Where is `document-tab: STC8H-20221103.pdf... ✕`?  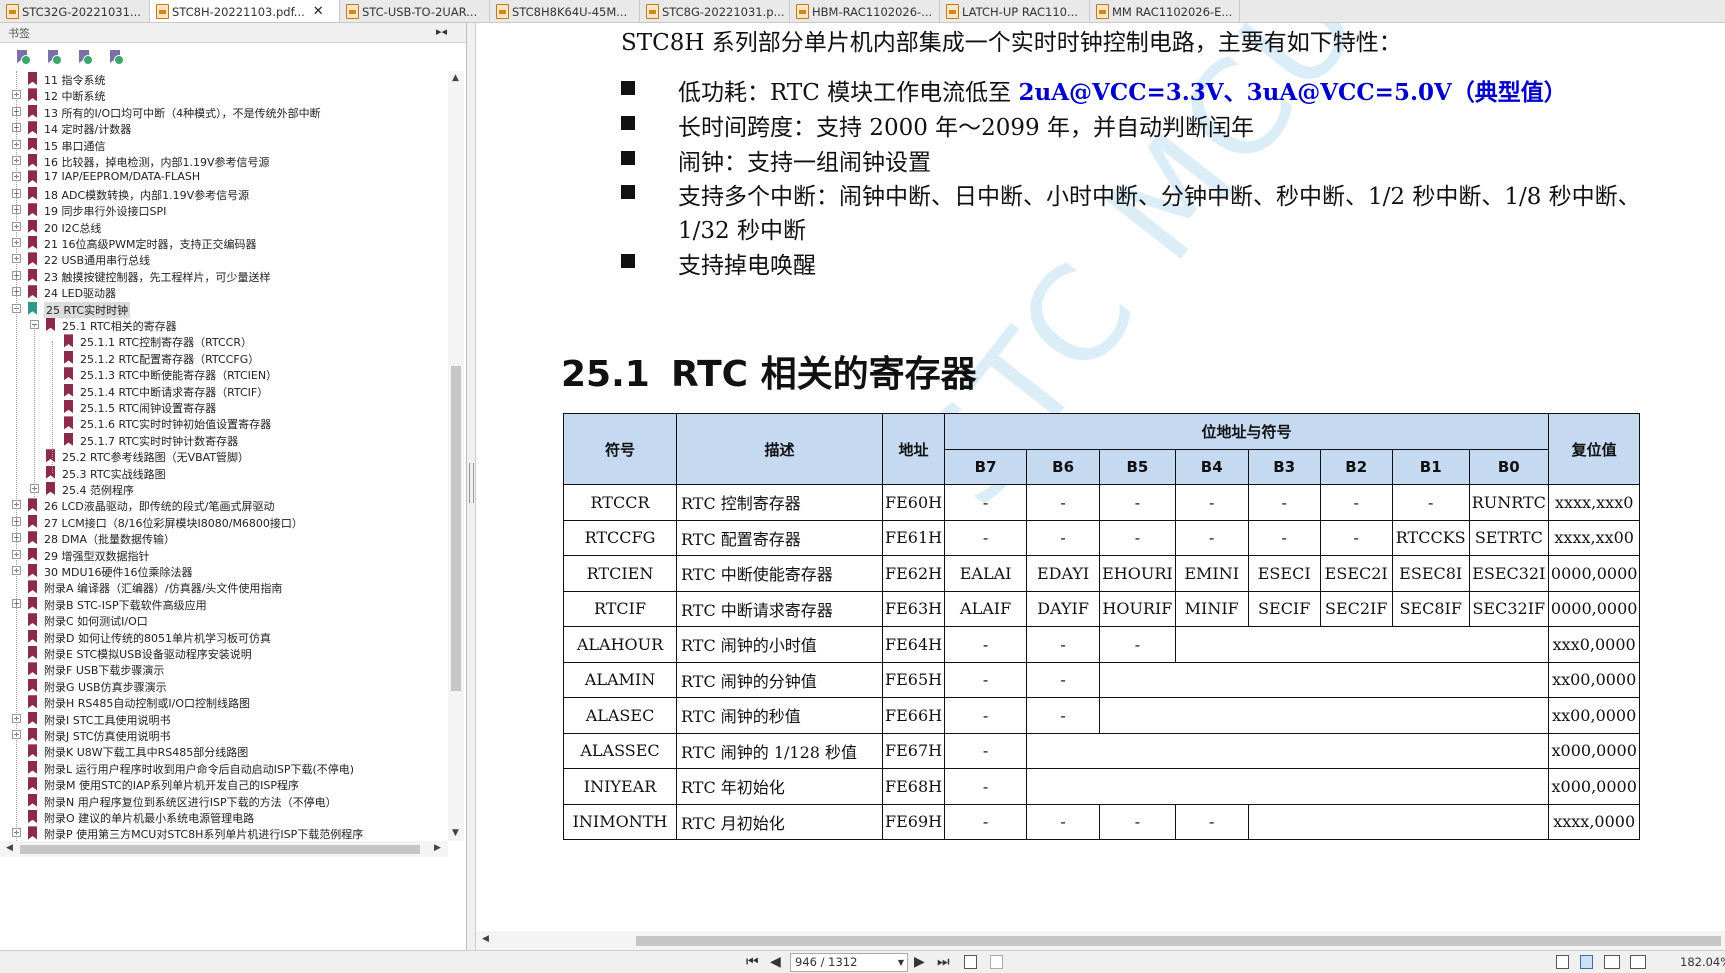 document-tab: STC8H-20221103.pdf... ✕ is located at coordinates (245, 11).